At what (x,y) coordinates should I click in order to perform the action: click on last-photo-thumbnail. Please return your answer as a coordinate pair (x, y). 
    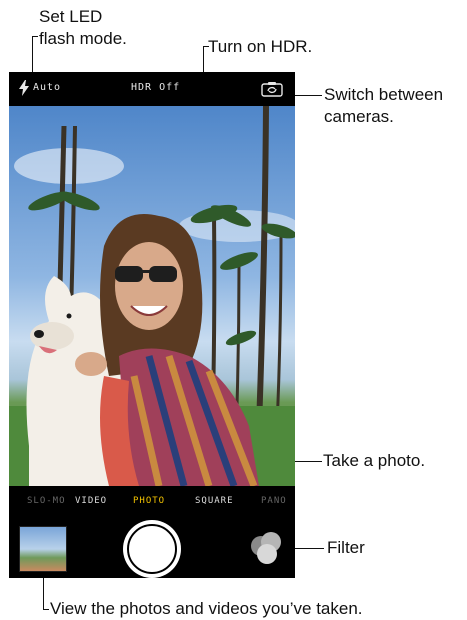
    Looking at the image, I should click on (43, 549).